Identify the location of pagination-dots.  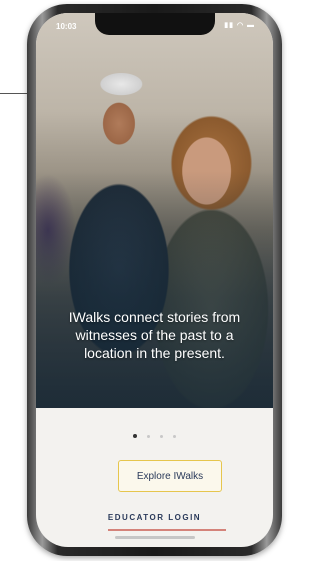
(154, 436).